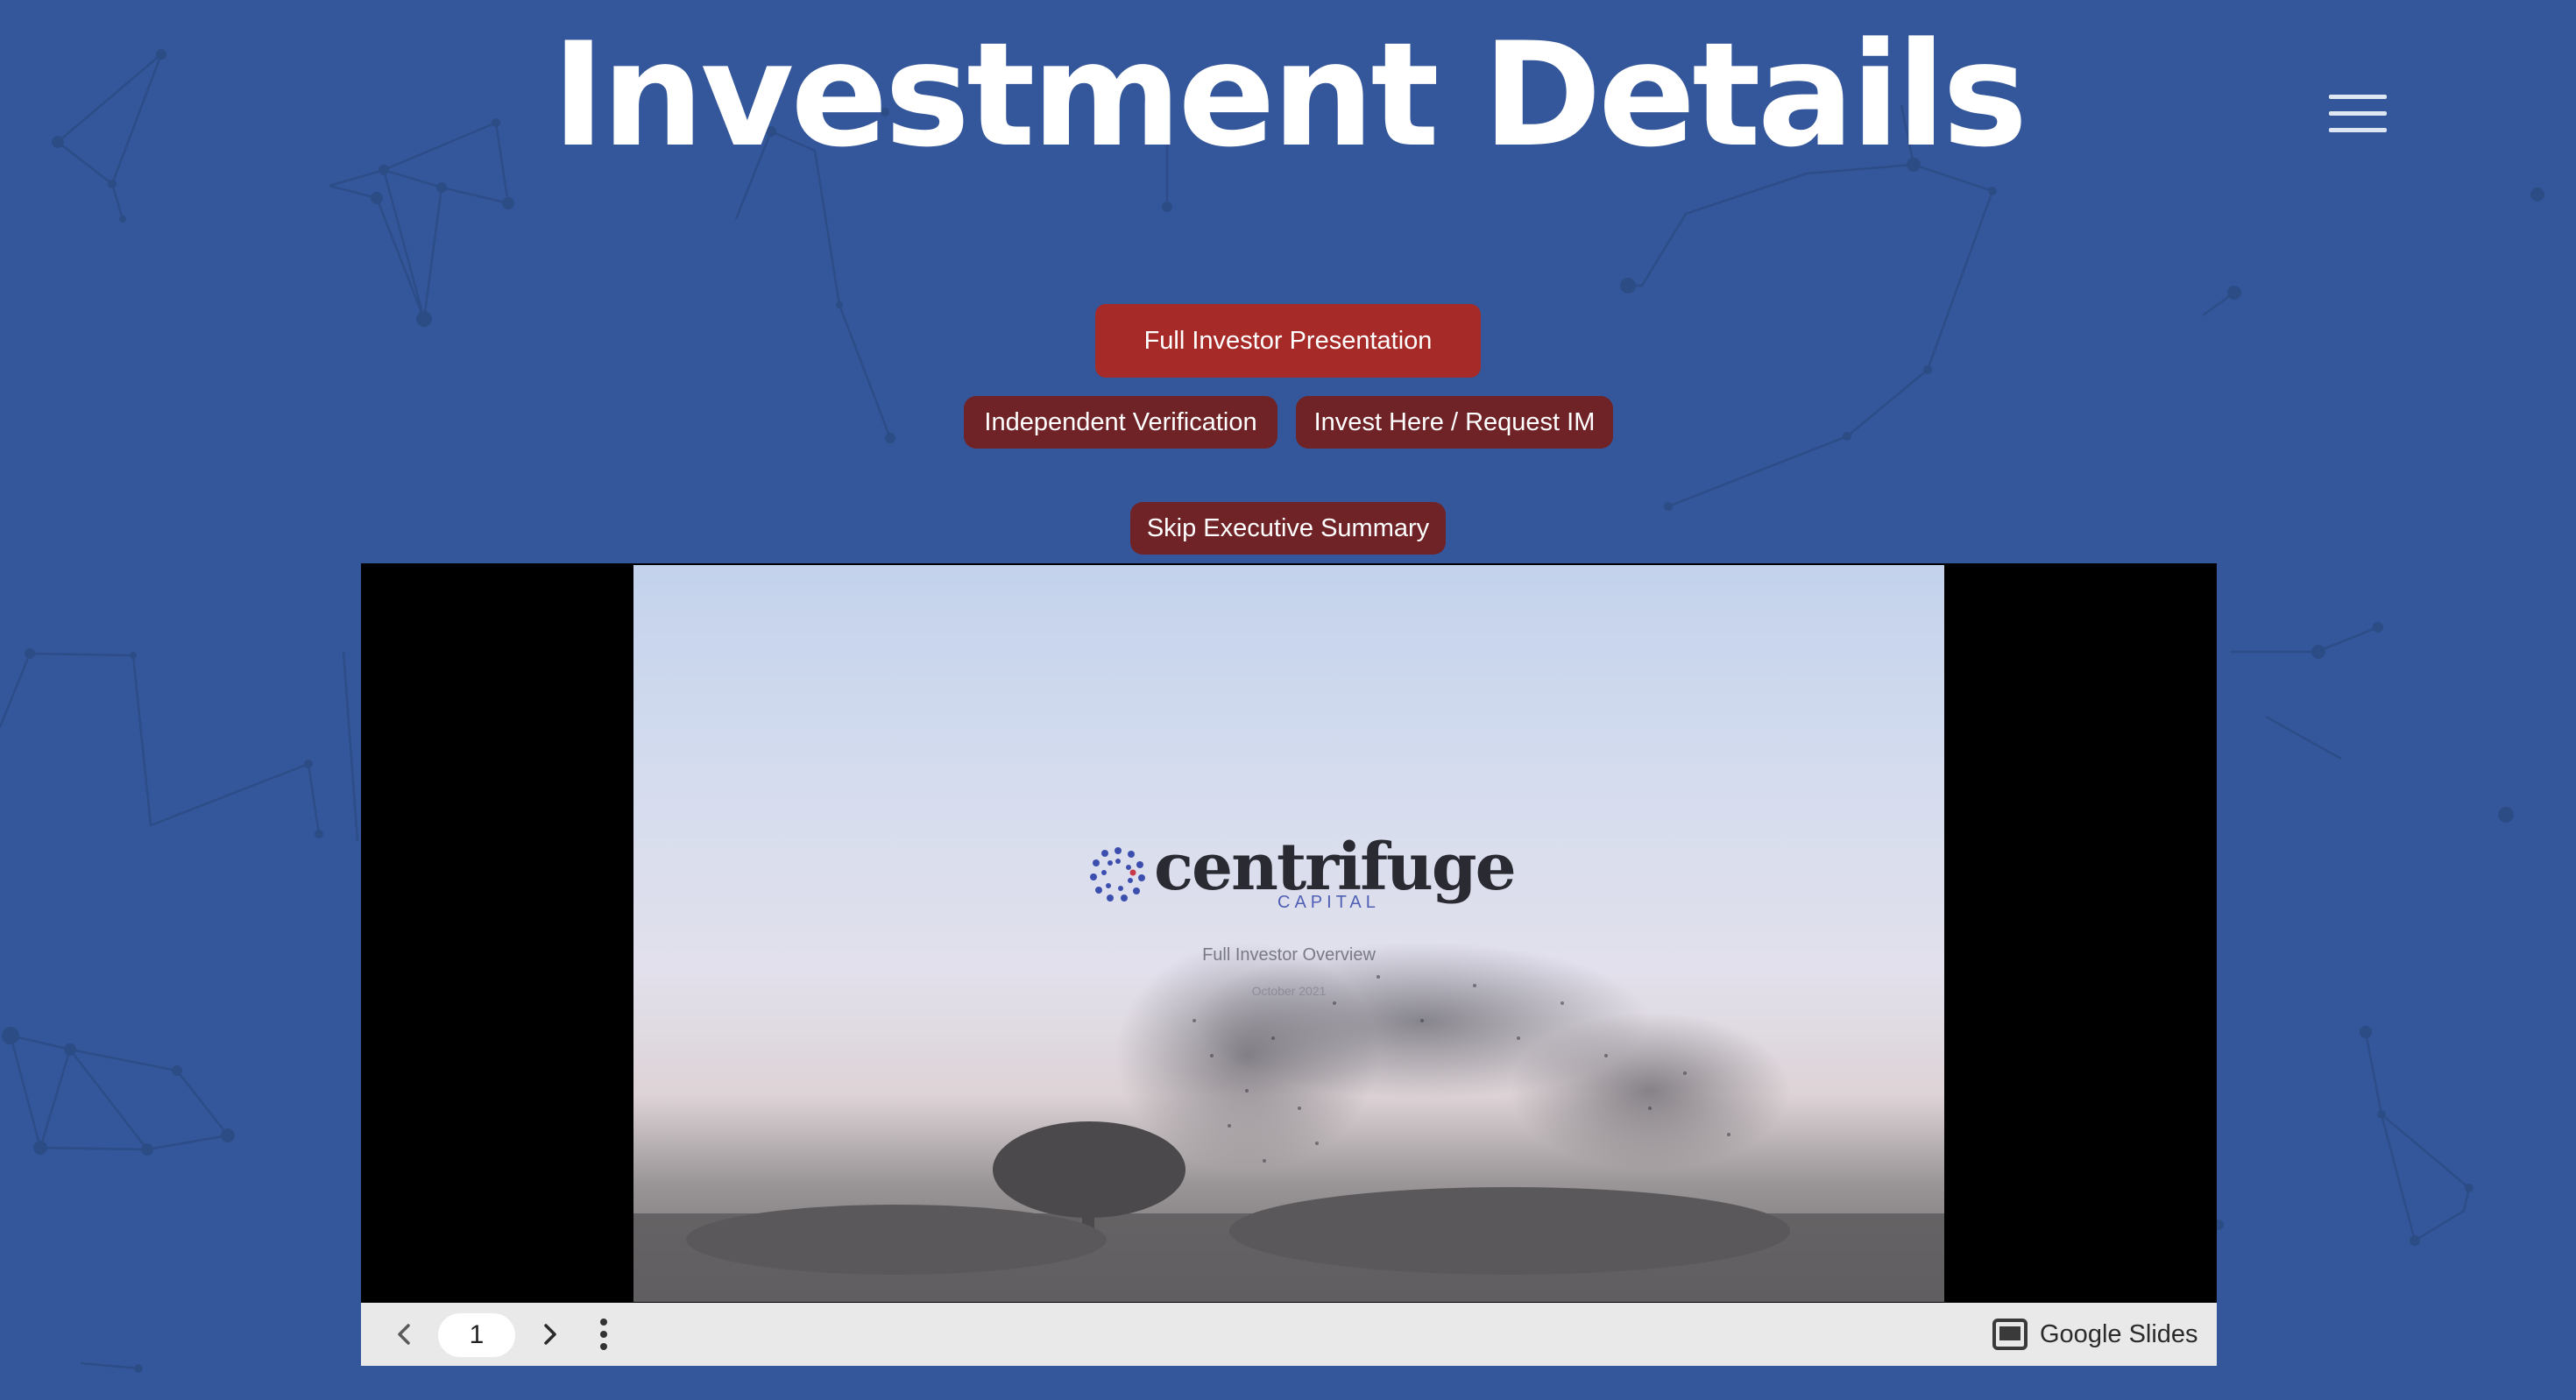 The image size is (2576, 1400). I want to click on full-investor-presentation-button: Full Investor Presentation, so click(1288, 341).